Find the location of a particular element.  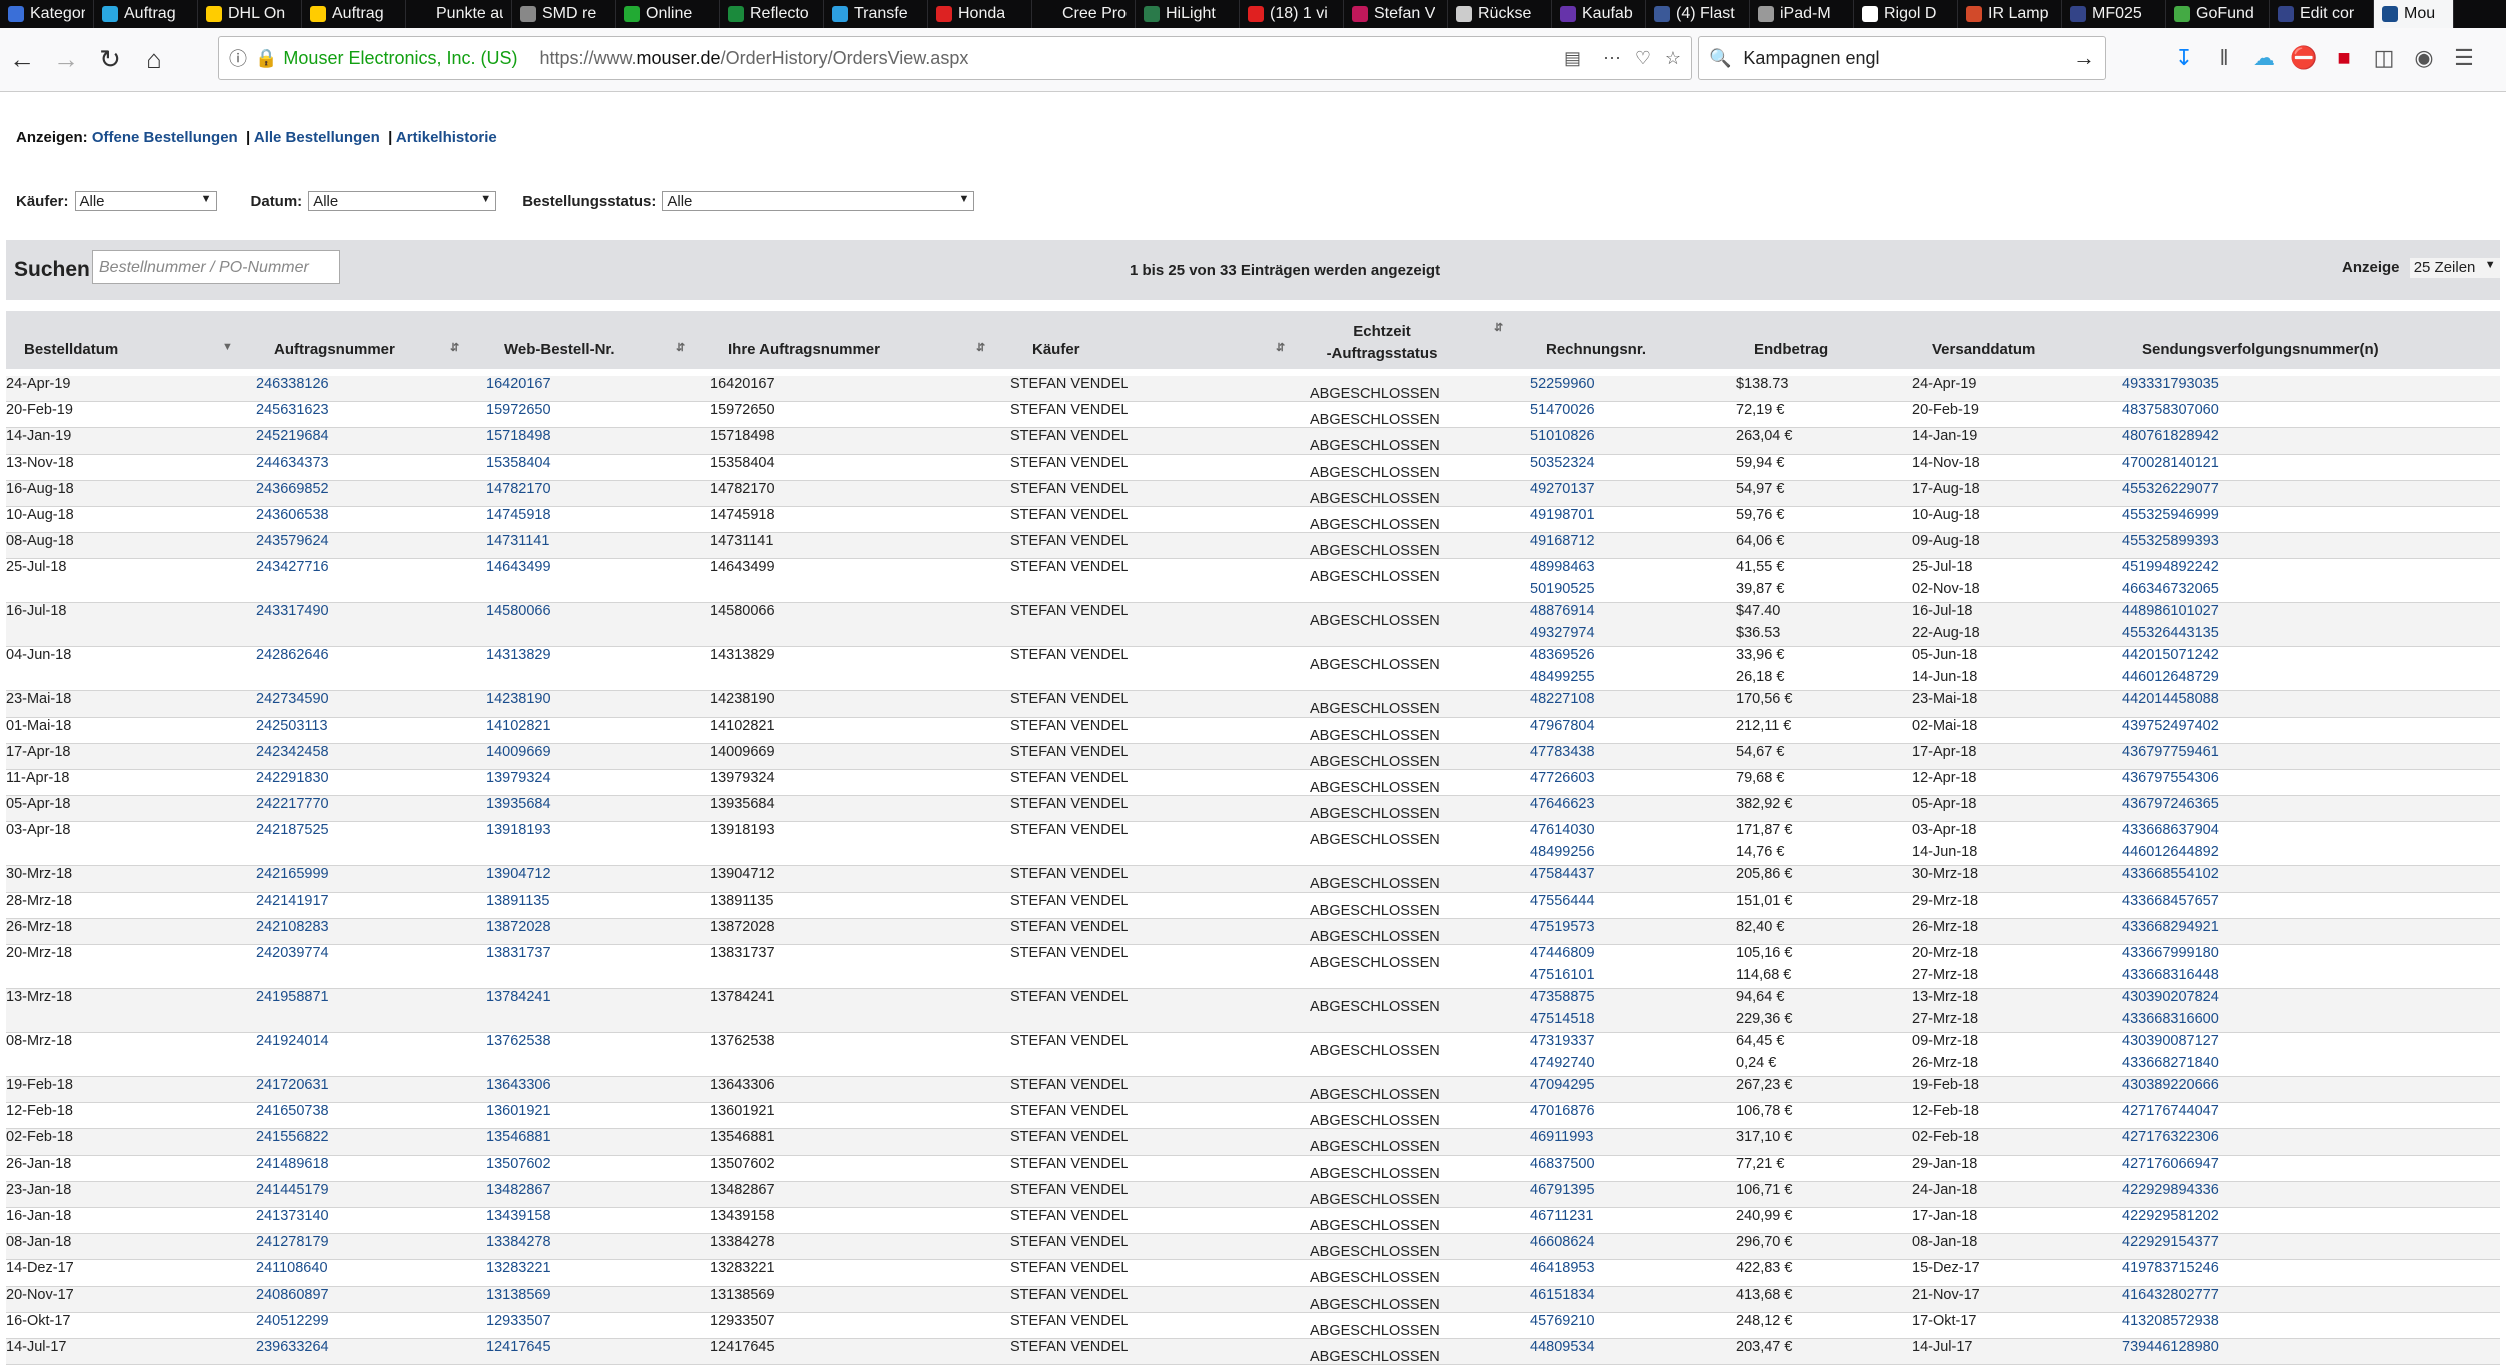

order-number-link: 241108640 is located at coordinates (292, 1269).